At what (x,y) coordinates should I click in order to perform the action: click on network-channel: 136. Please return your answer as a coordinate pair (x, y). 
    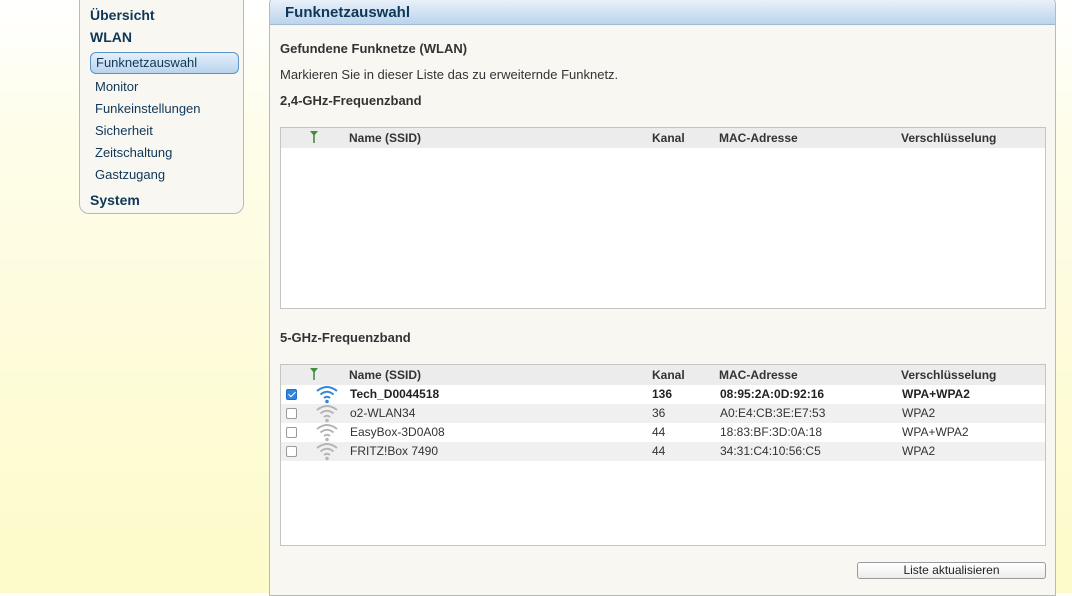
    Looking at the image, I should click on (662, 394).